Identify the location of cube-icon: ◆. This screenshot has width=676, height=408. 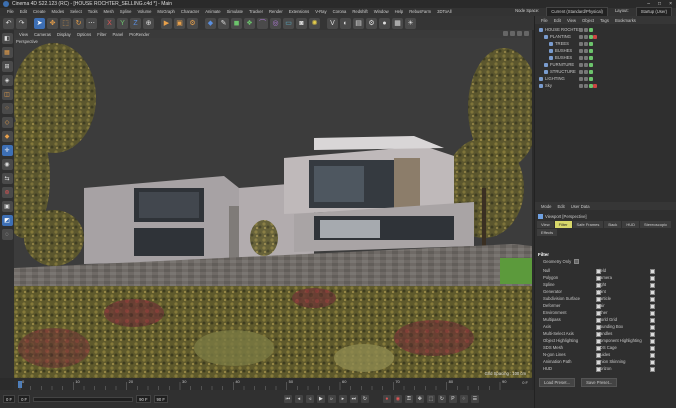
(210, 23).